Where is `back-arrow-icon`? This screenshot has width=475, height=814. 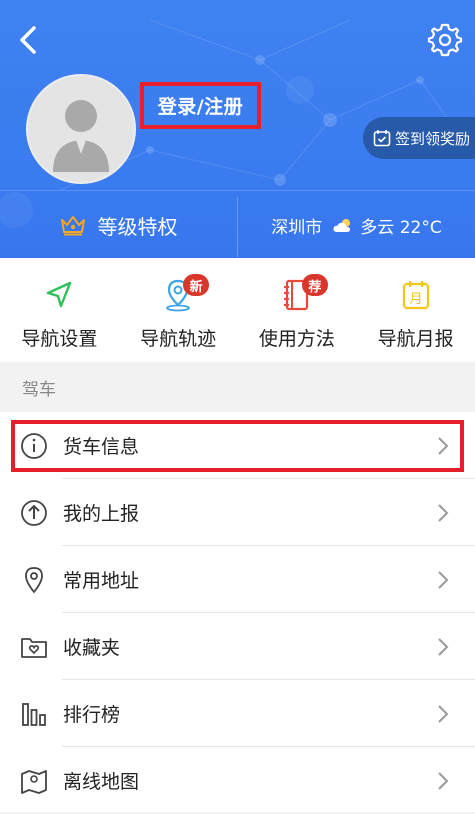
back-arrow-icon is located at coordinates (28, 40).